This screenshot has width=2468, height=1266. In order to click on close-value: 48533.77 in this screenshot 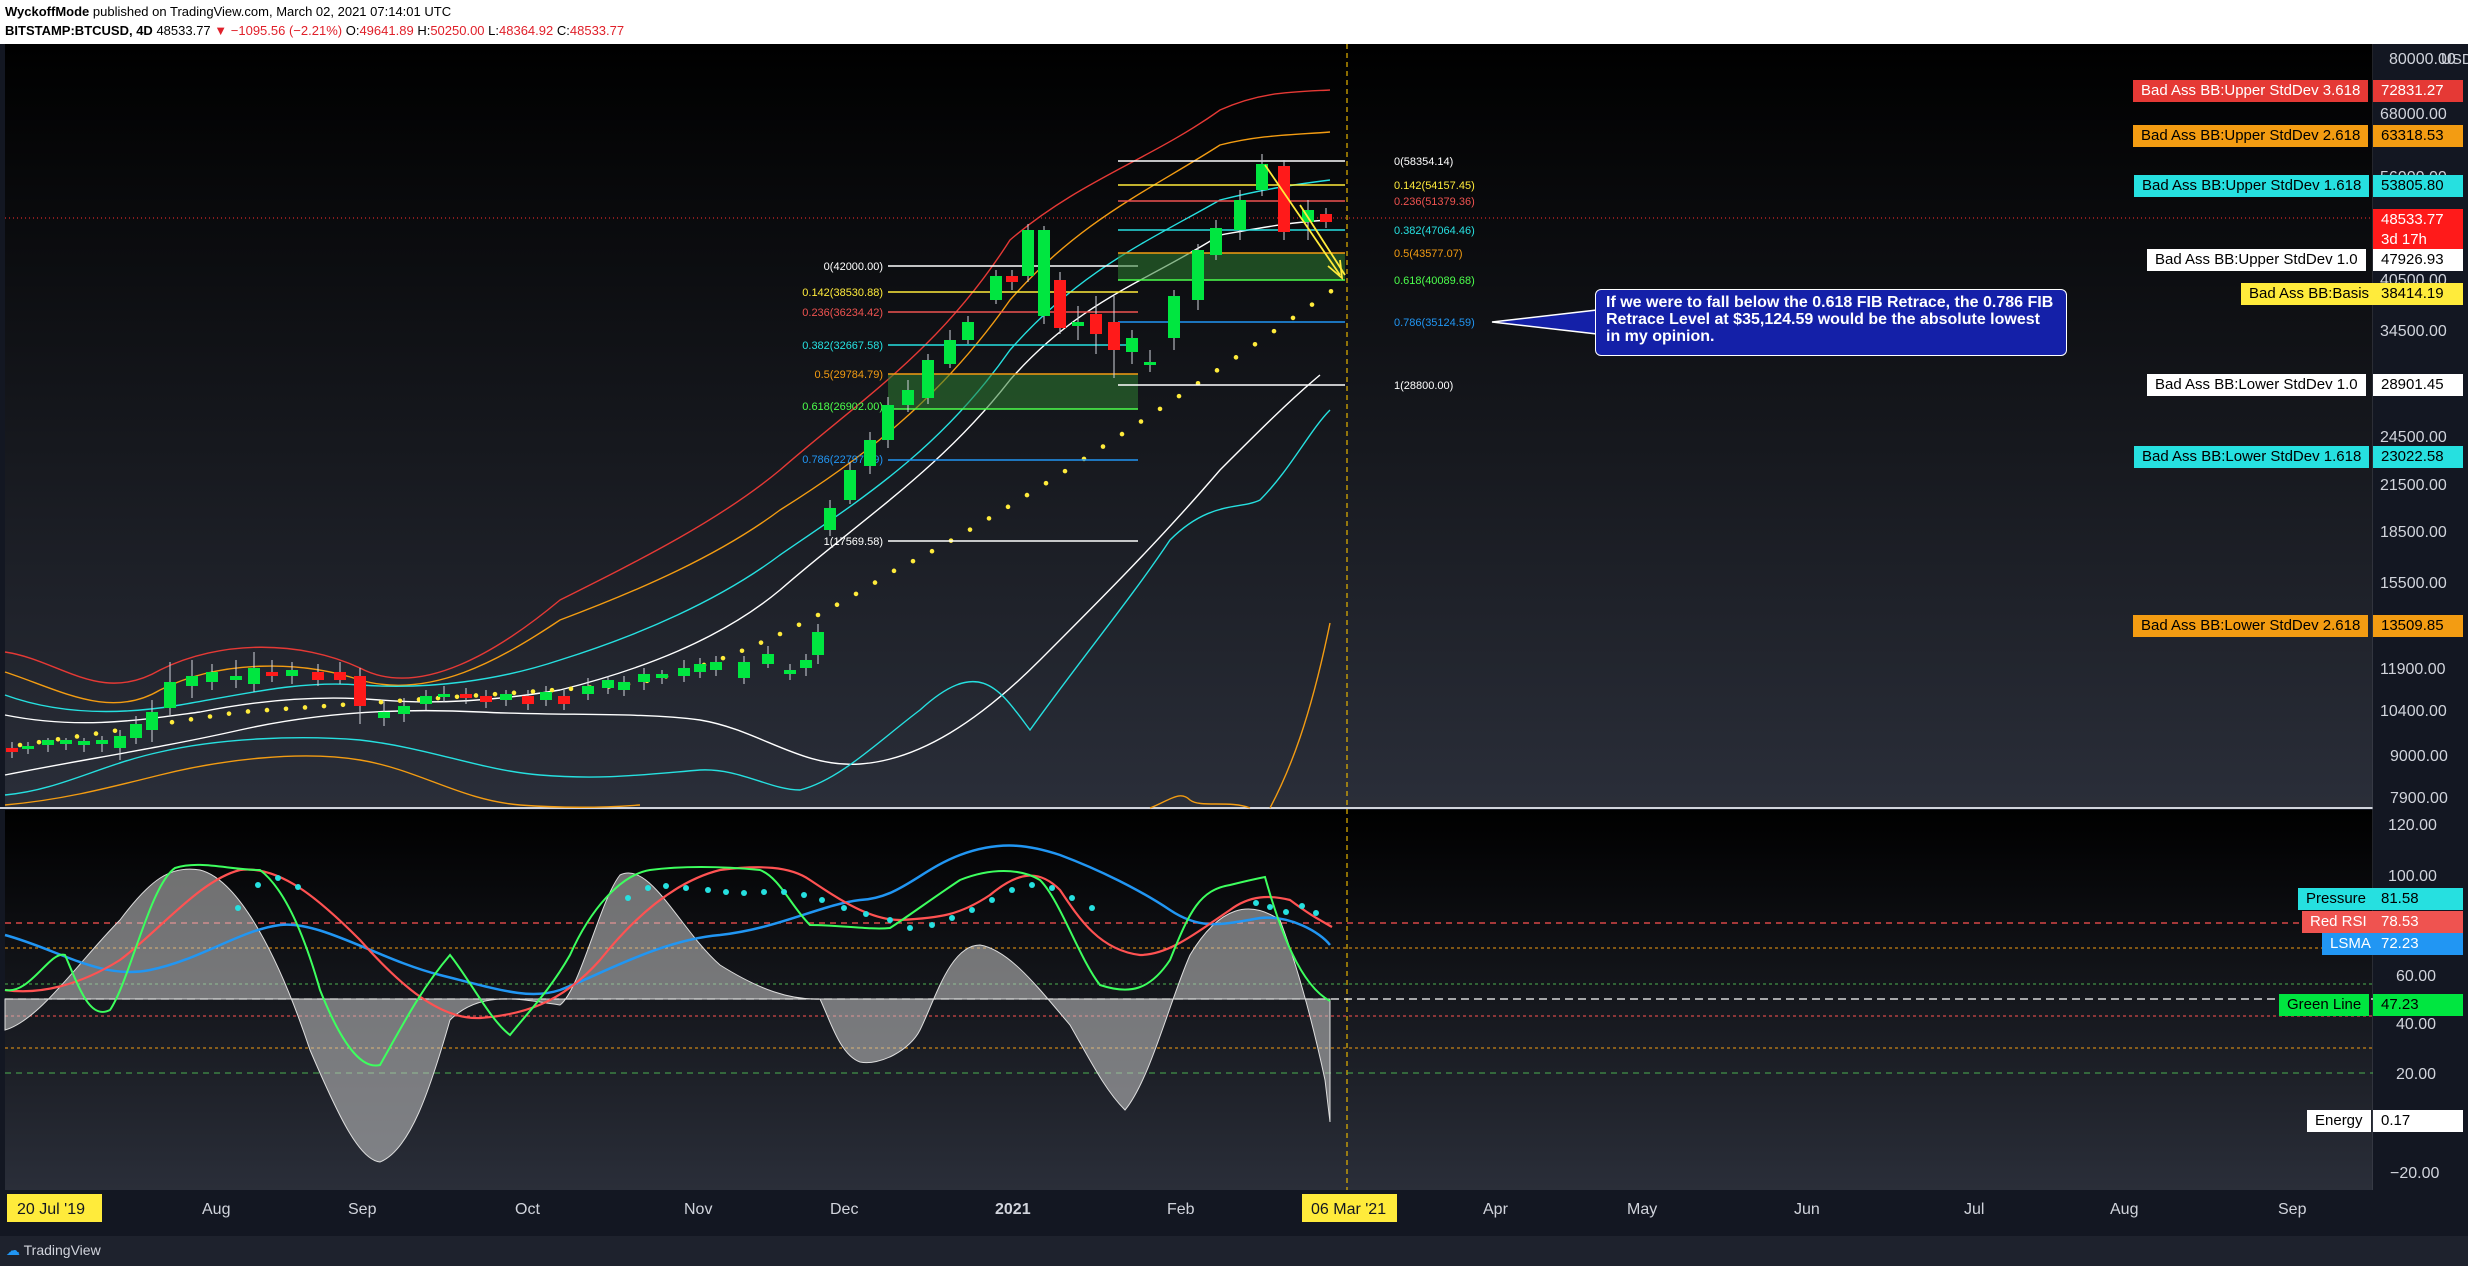, I will do `click(597, 30)`.